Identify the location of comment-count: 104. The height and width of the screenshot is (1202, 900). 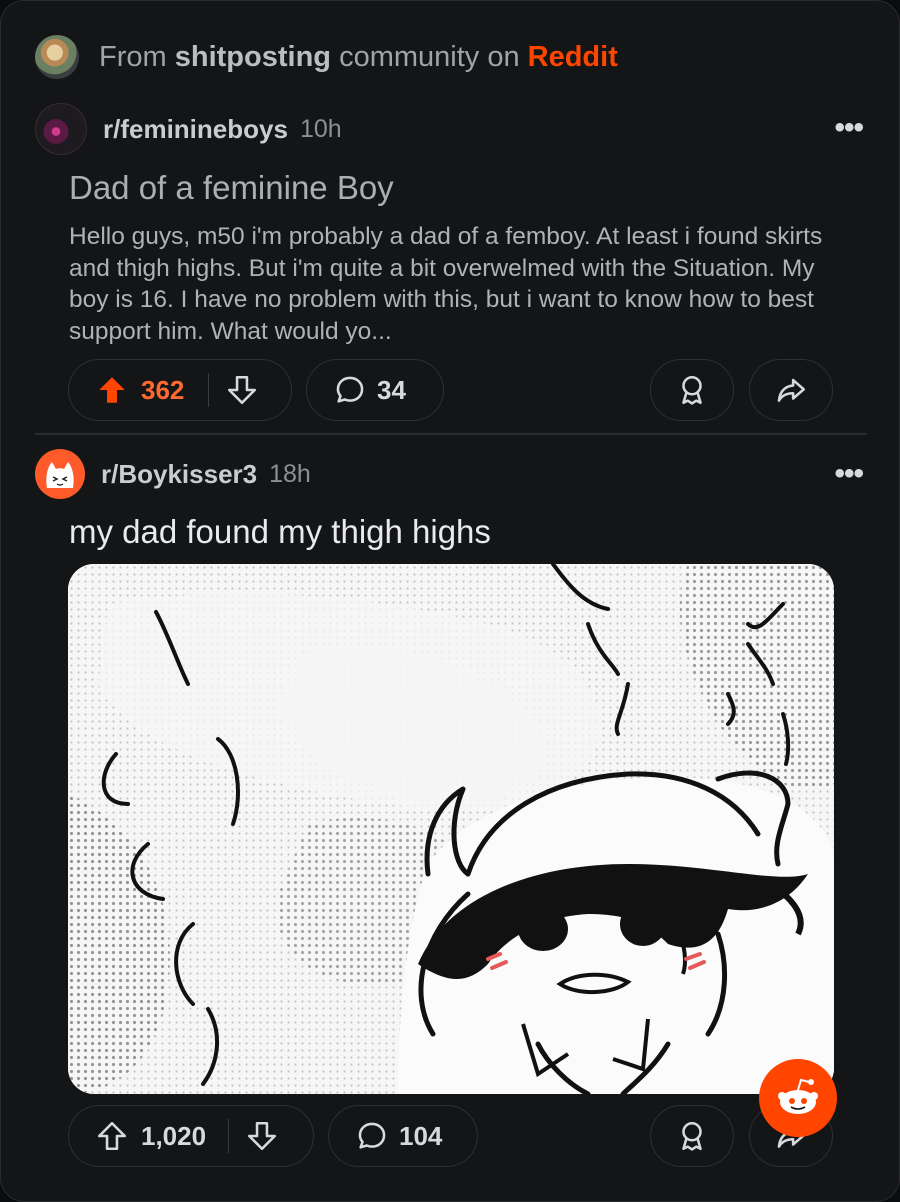
(421, 1135).